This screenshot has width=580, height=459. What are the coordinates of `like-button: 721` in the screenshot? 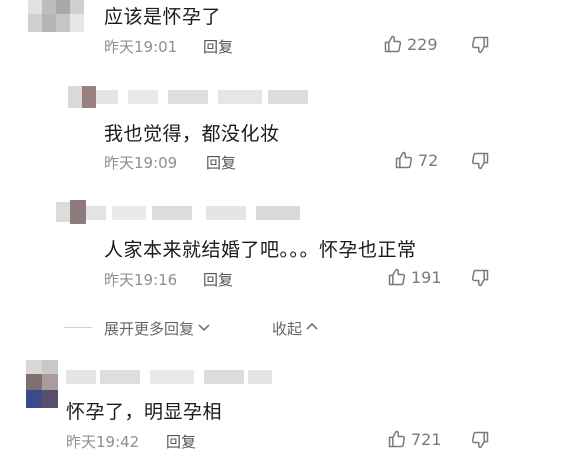 It's located at (414, 439).